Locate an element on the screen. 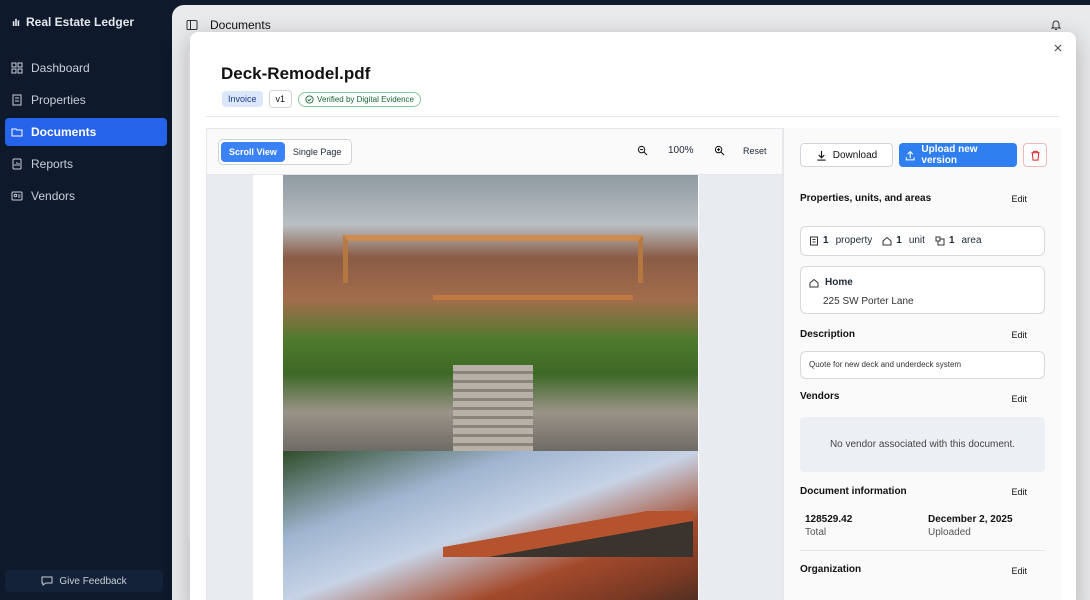 The height and width of the screenshot is (600, 1090). verified-badge: Verified by Digital Evidence is located at coordinates (359, 99).